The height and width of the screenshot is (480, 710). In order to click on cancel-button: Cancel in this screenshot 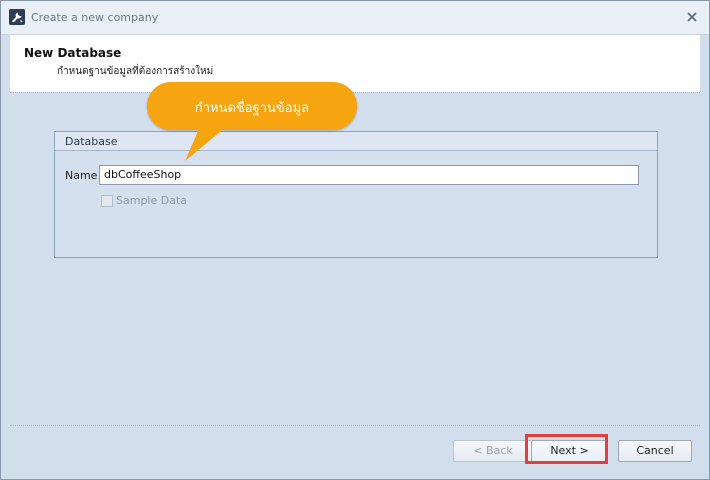, I will do `click(655, 451)`.